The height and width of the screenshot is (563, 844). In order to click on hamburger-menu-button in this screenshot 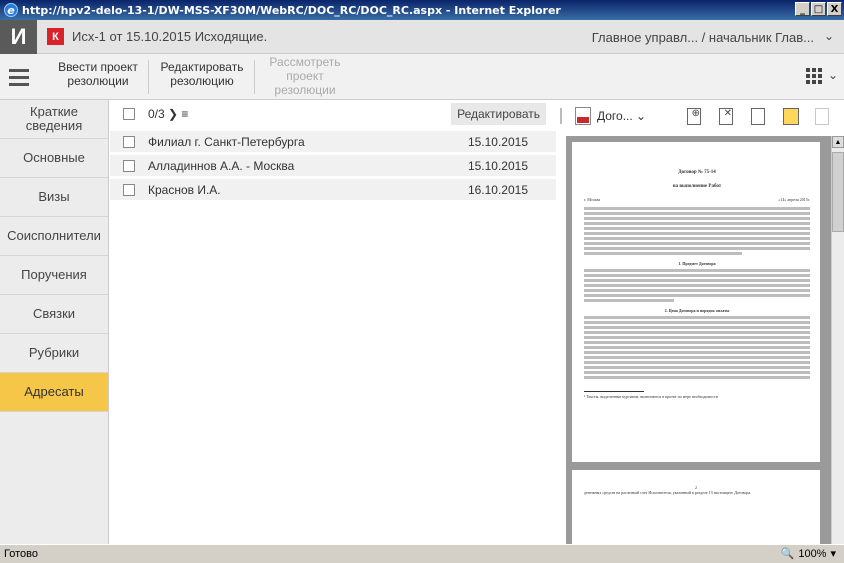, I will do `click(19, 77)`.